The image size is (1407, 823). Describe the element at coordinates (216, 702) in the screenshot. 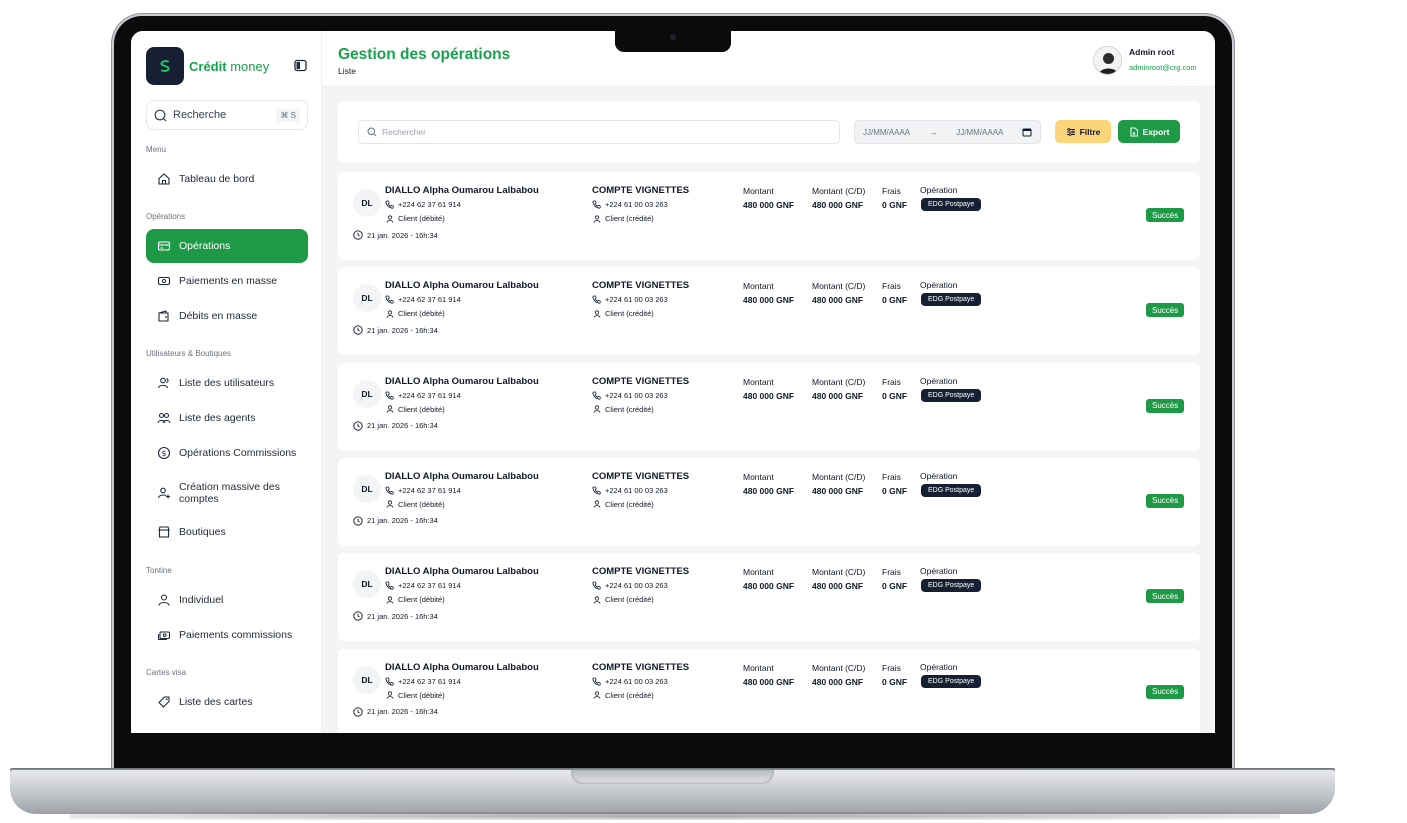

I see `sidebar-item-label: Liste des cartes` at that location.